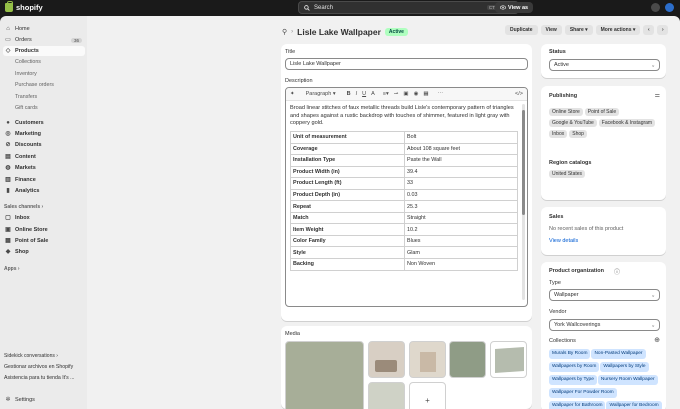  What do you see at coordinates (44, 29) in the screenshot?
I see `sidebar-item-home: ⌂ Home` at bounding box center [44, 29].